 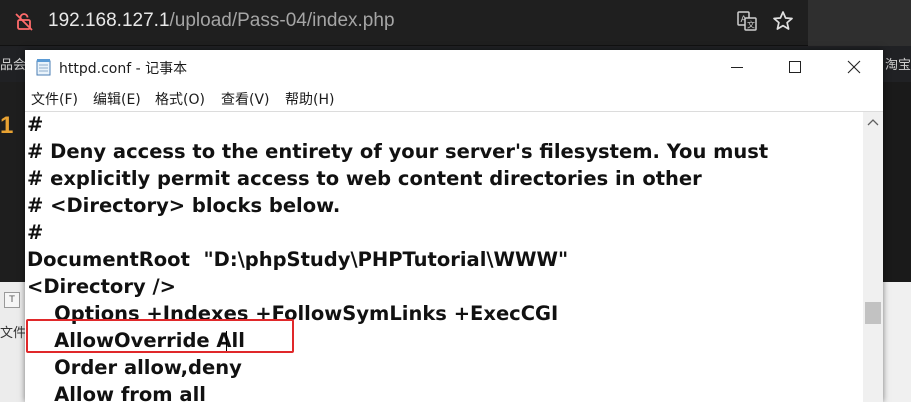 I want to click on url-host: 192.168.127.1, so click(x=109, y=20).